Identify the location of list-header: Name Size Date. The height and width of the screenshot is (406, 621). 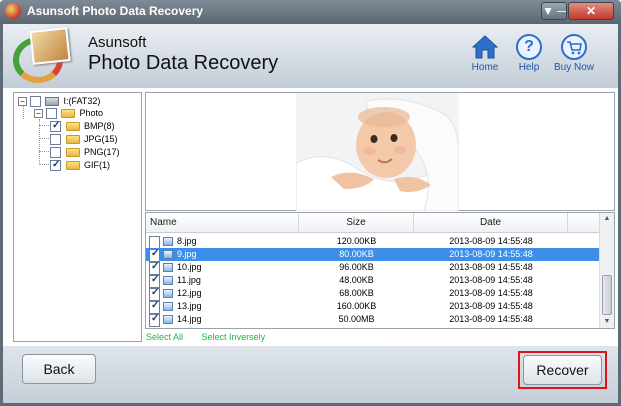
(372, 223).